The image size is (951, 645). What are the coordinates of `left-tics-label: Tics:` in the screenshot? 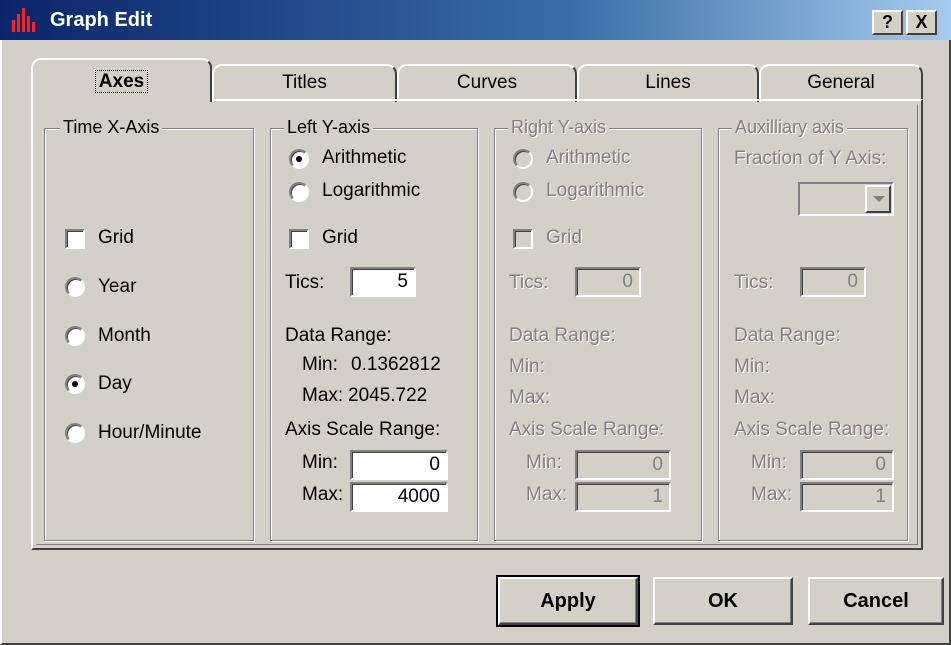 It's located at (305, 282).